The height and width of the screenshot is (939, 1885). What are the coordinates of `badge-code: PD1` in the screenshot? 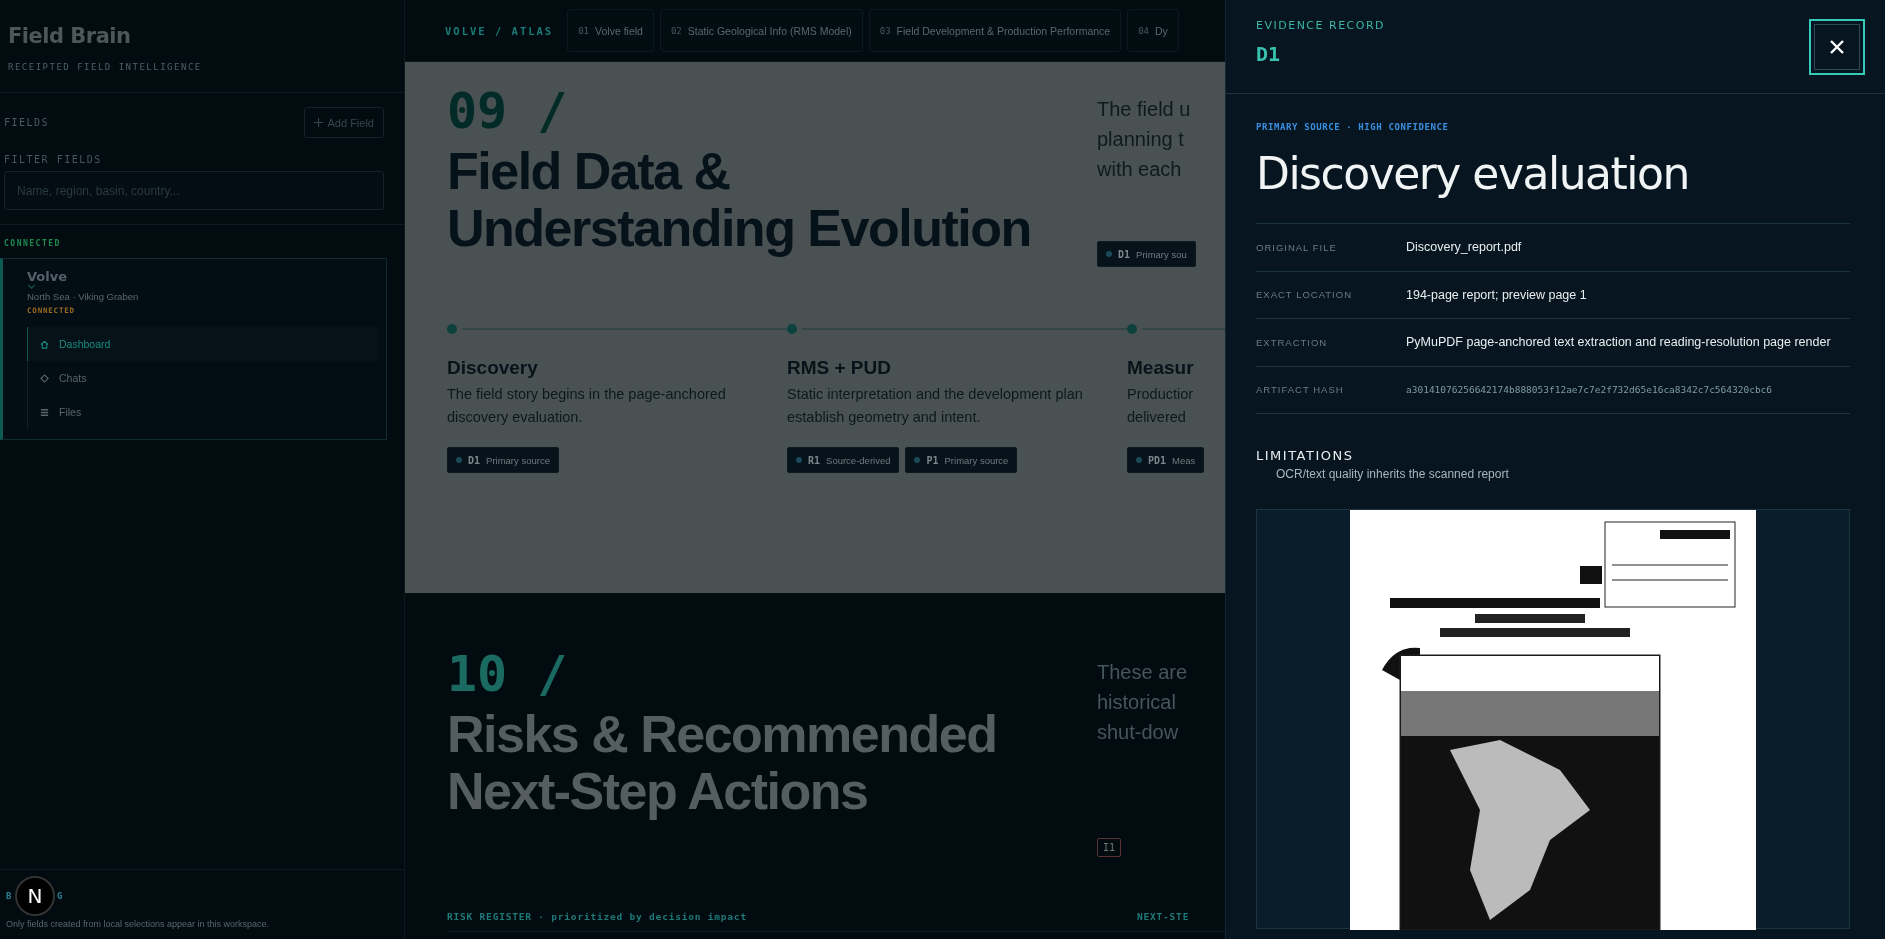 It's located at (1157, 460).